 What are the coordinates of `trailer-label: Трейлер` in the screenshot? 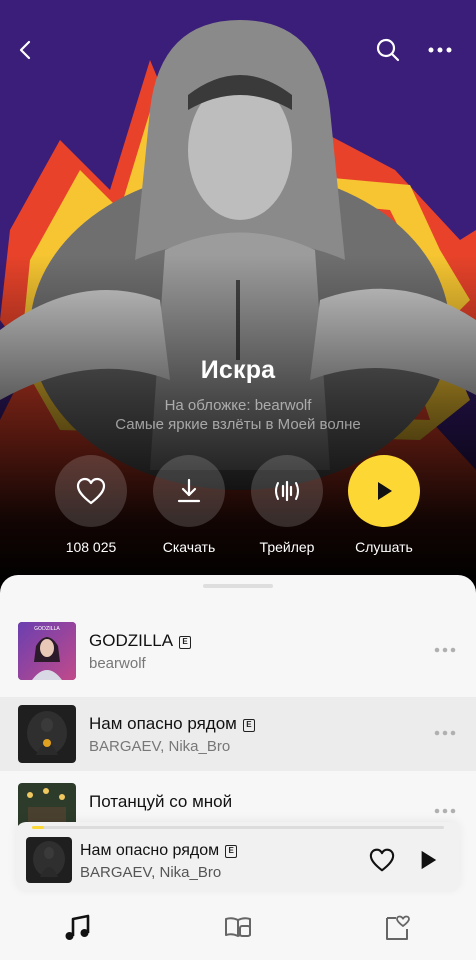 It's located at (287, 547).